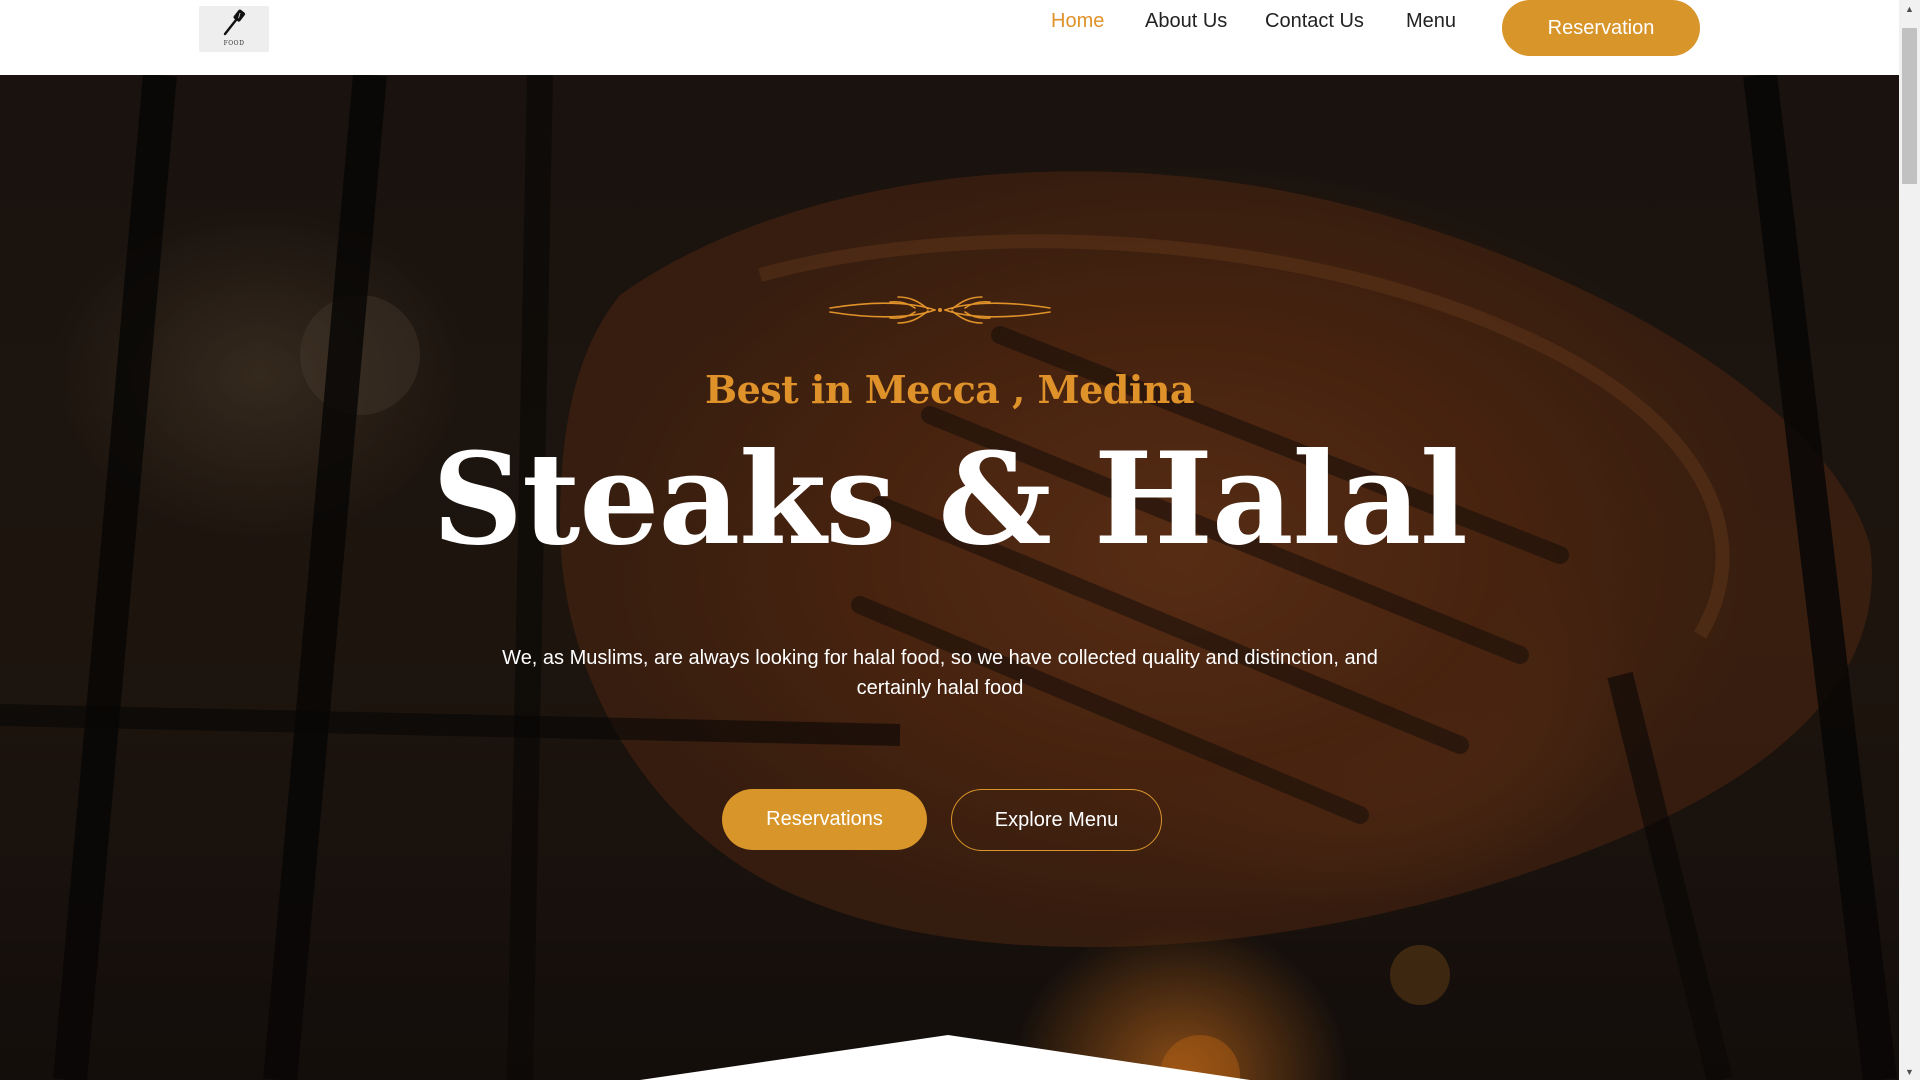  I want to click on page-scrollbar: ▲ ▼, so click(1909, 540).